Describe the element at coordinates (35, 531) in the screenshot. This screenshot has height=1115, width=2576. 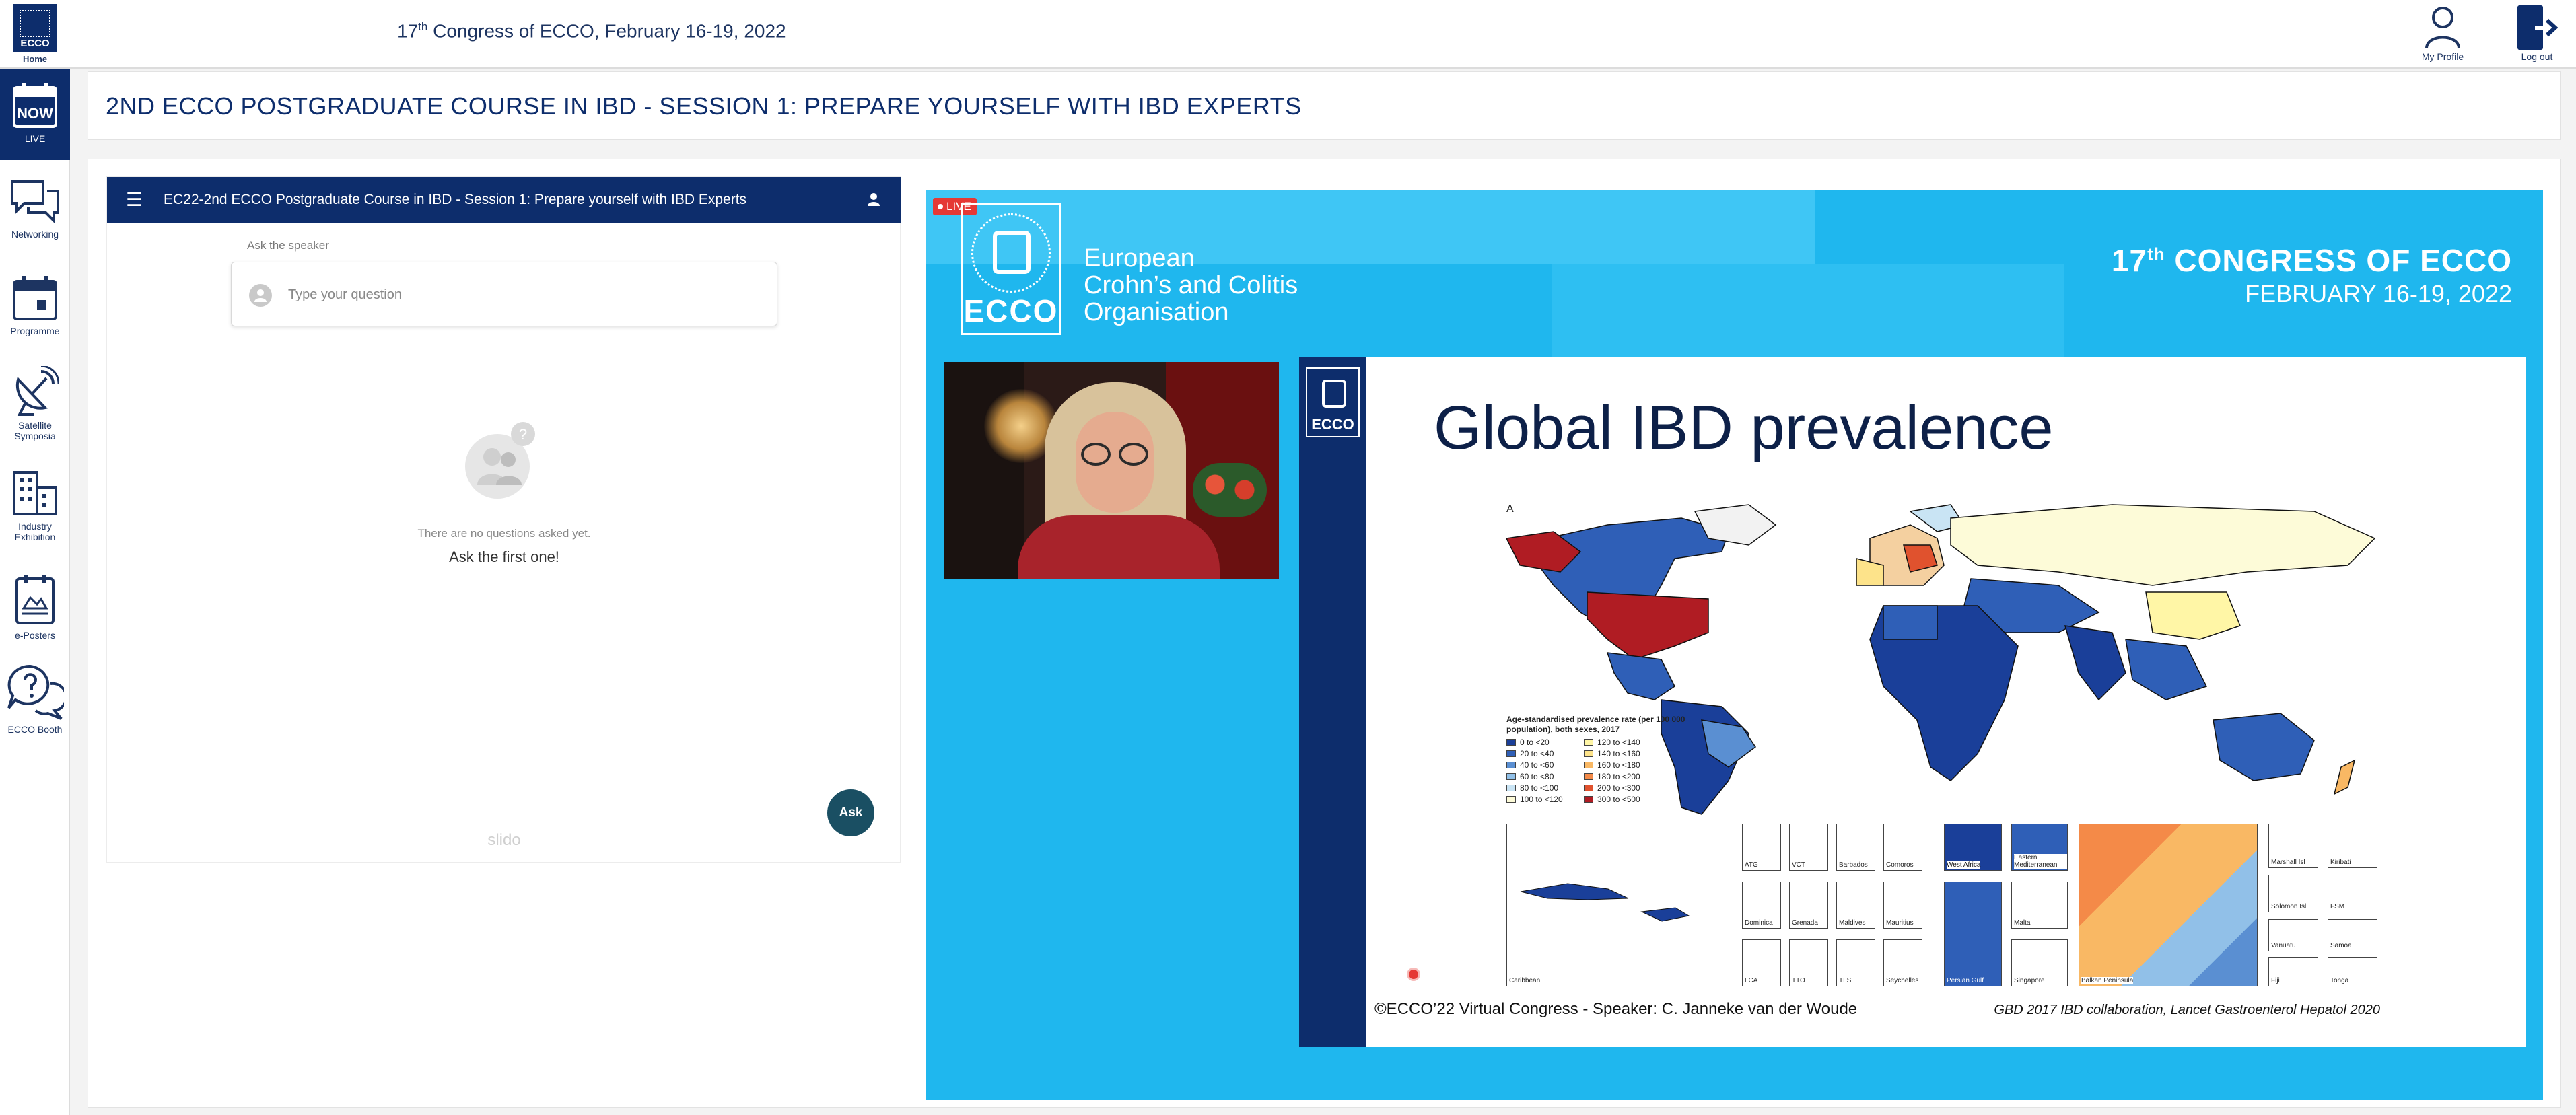
I see `sidebar-item-label: Industry Exhibition` at that location.